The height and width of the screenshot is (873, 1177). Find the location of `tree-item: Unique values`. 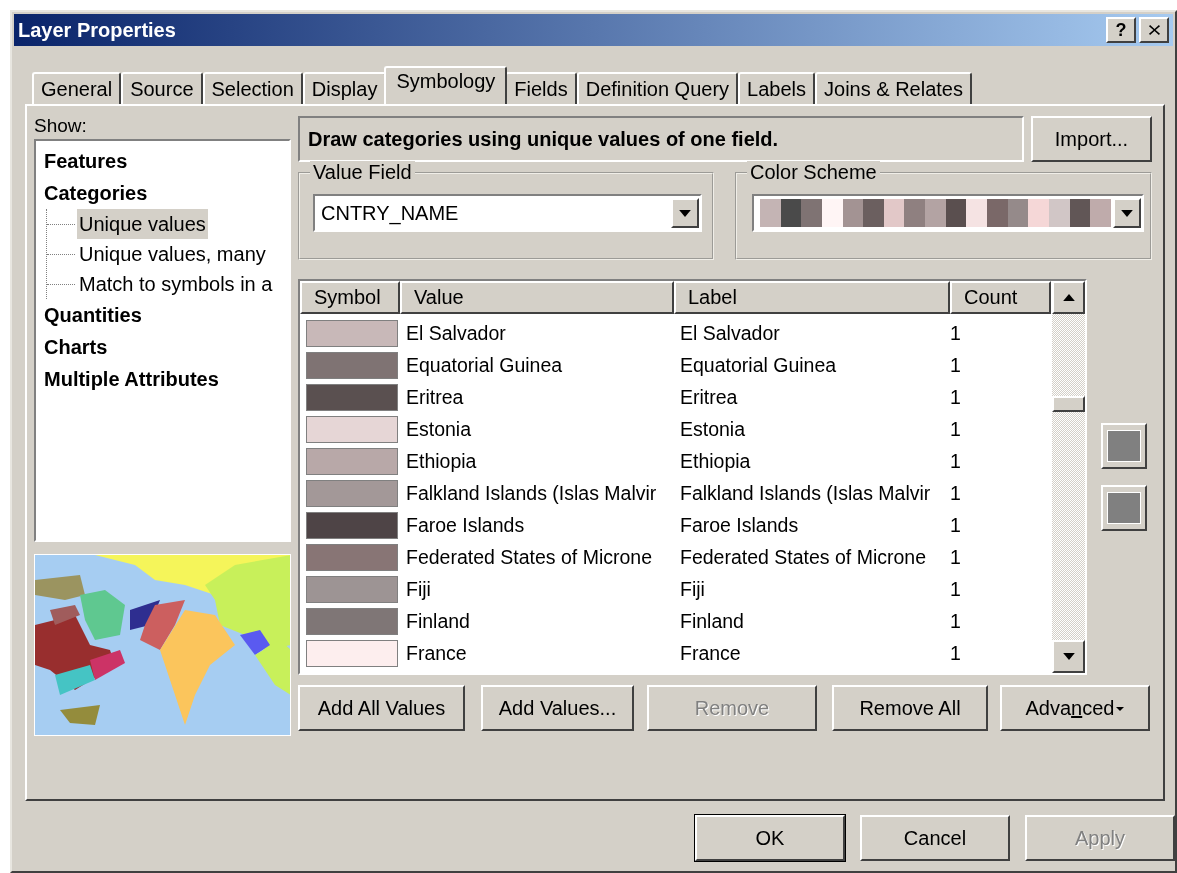

tree-item: Unique values is located at coordinates (142, 224).